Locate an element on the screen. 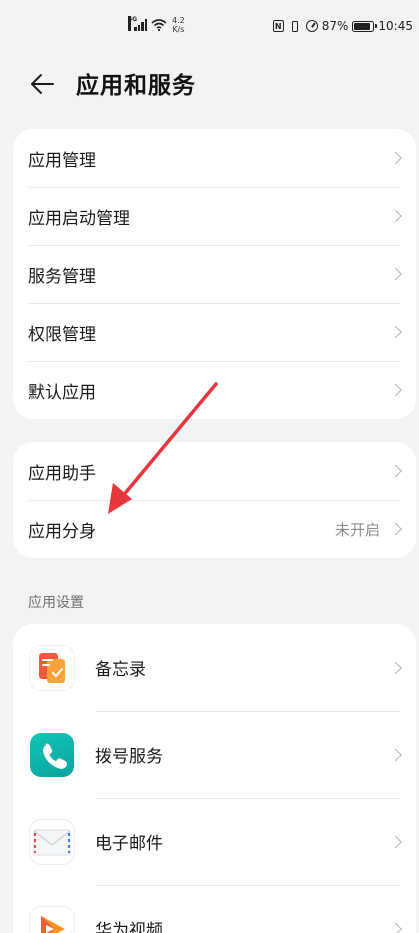 Image resolution: width=419 pixels, height=933 pixels. network-speed: 4.2 K/s is located at coordinates (178, 25).